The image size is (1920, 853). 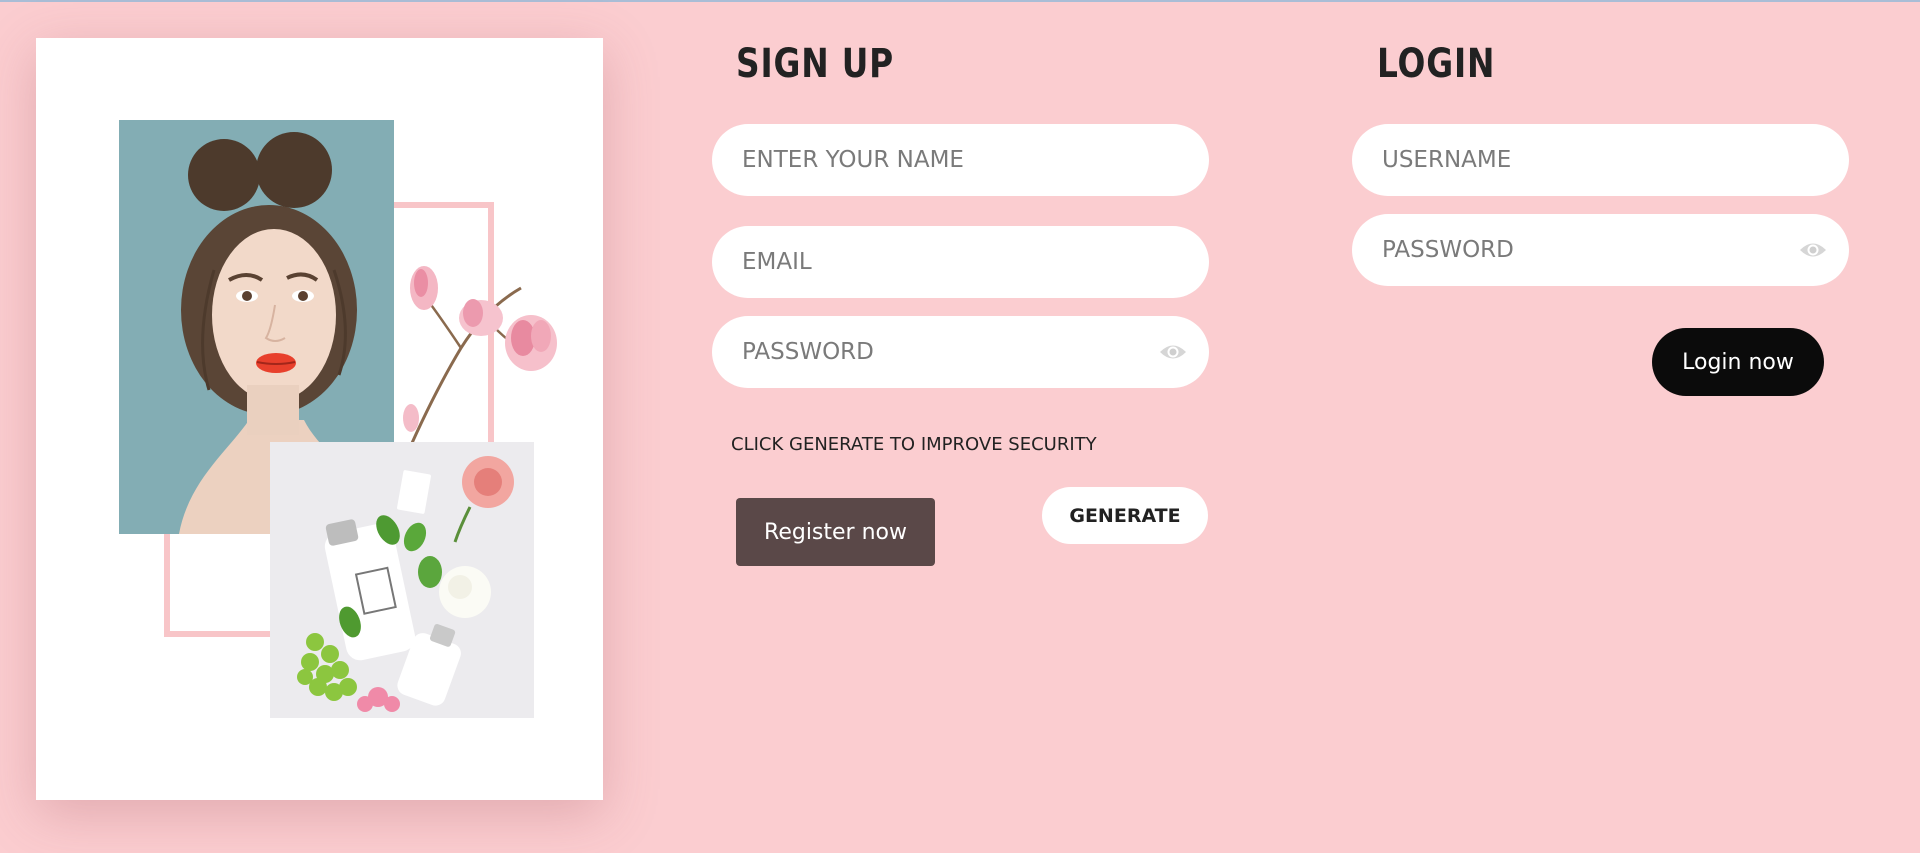 I want to click on name-field-wrapper, so click(x=960, y=160).